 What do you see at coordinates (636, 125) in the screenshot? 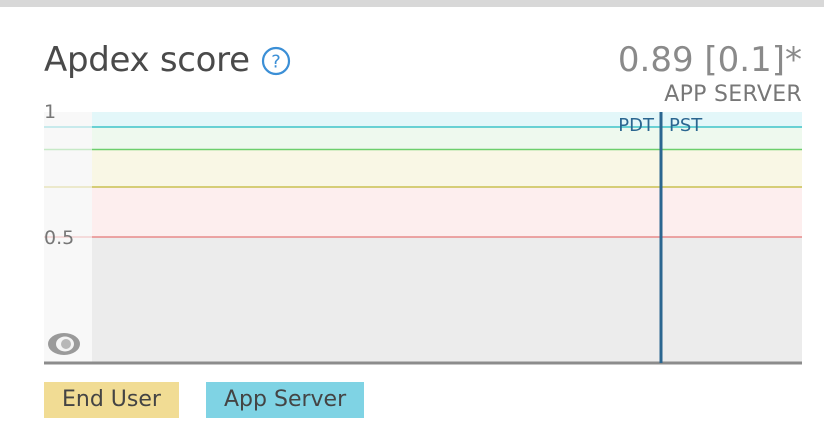
I see `timezone-left-label: PDT` at bounding box center [636, 125].